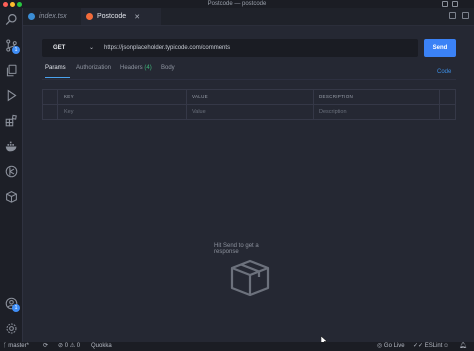  I want to click on method-select: GET, so click(59, 48).